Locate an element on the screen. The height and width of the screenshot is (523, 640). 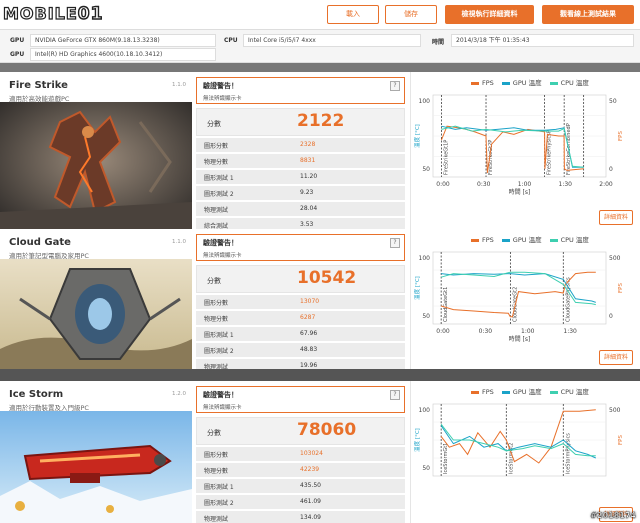
score-box: 分數 10542 is located at coordinates (300, 279).